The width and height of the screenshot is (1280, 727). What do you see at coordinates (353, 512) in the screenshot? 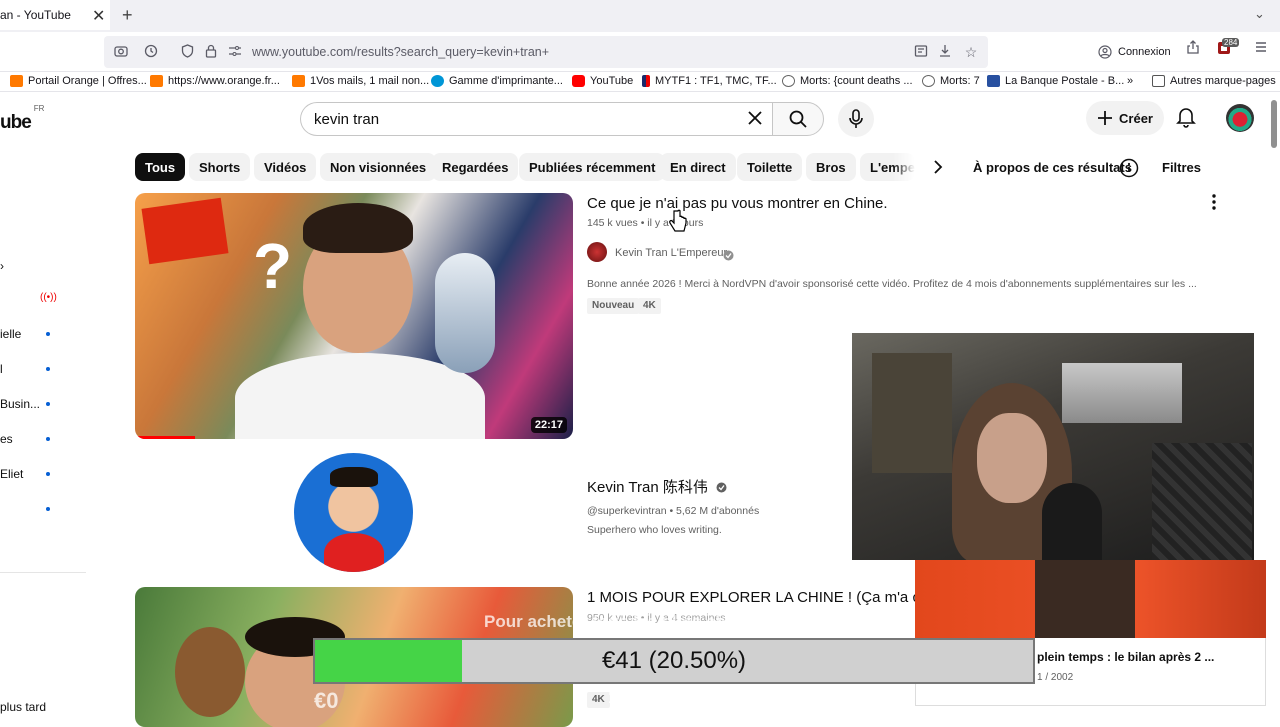
I see `channel-avatar-large` at bounding box center [353, 512].